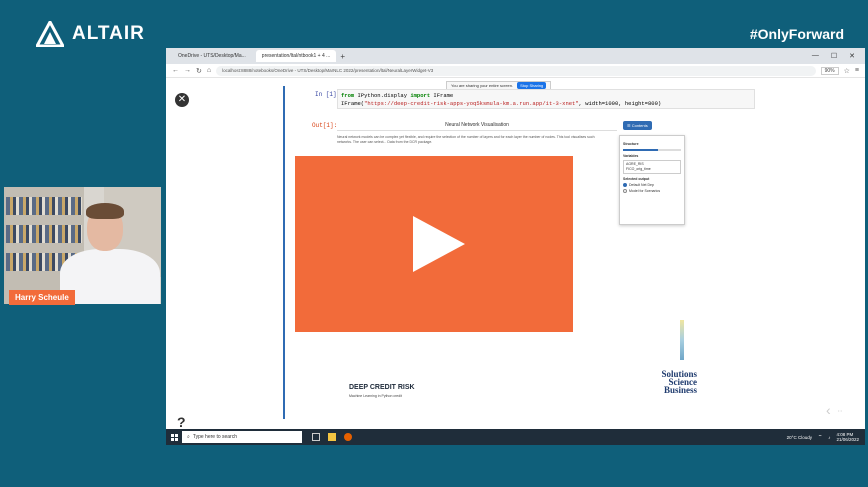 The image size is (868, 487). What do you see at coordinates (852, 56) in the screenshot?
I see `close-window-icon: ✕` at bounding box center [852, 56].